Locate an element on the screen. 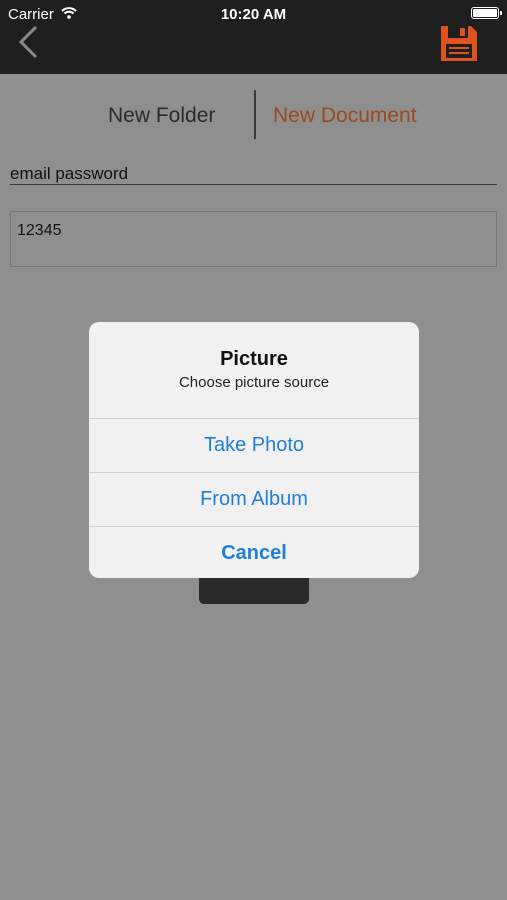 The width and height of the screenshot is (507, 900). cancel-button: Cancel is located at coordinates (254, 552).